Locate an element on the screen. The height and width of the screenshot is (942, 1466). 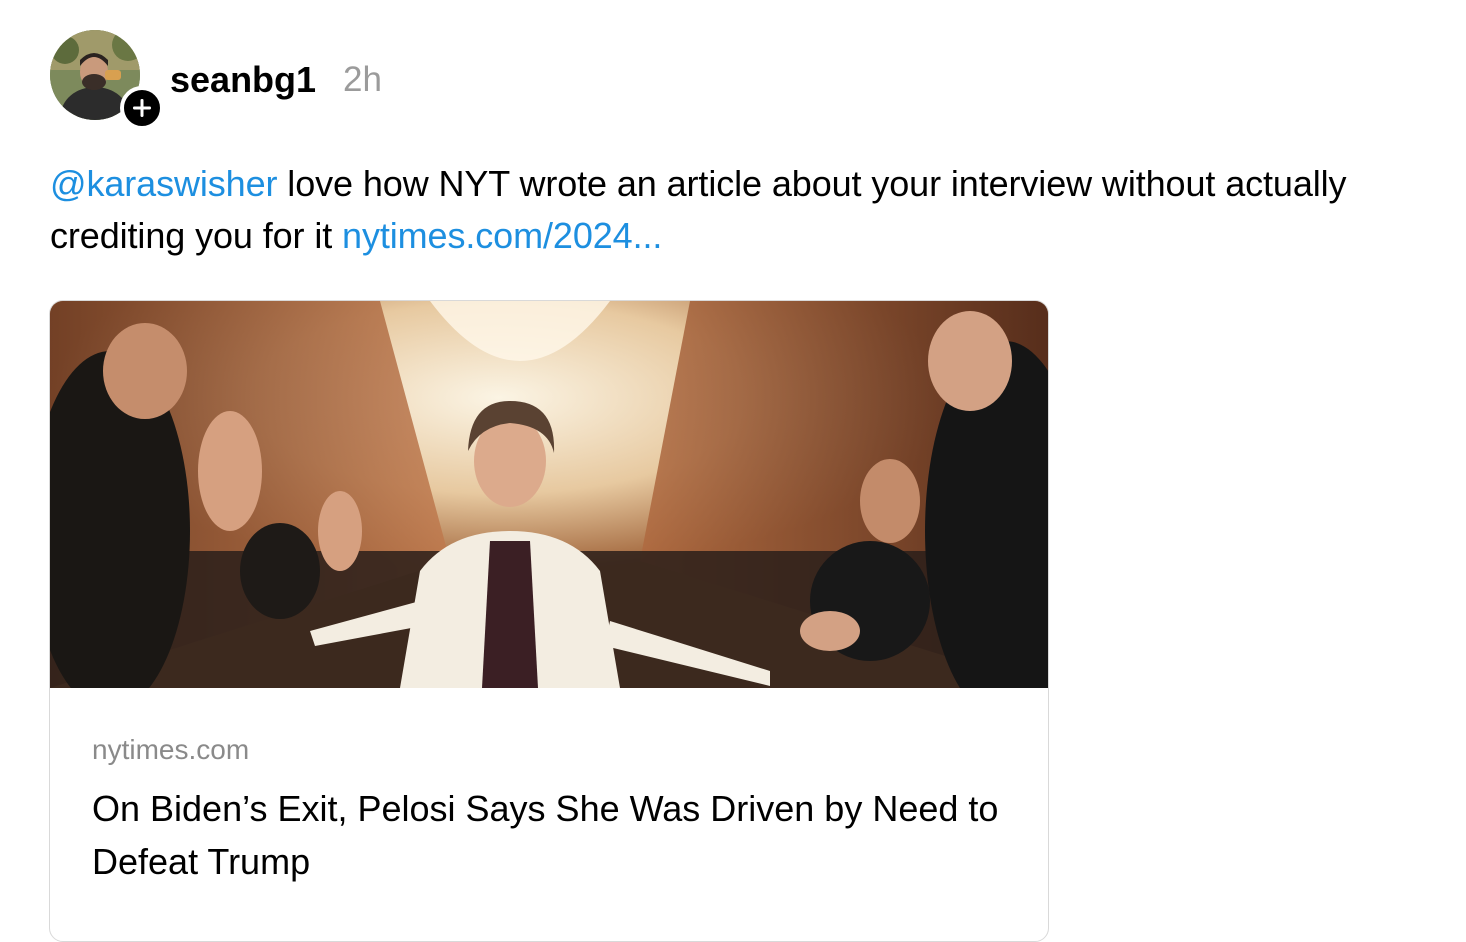
mention-link: @karaswisher is located at coordinates (164, 183).